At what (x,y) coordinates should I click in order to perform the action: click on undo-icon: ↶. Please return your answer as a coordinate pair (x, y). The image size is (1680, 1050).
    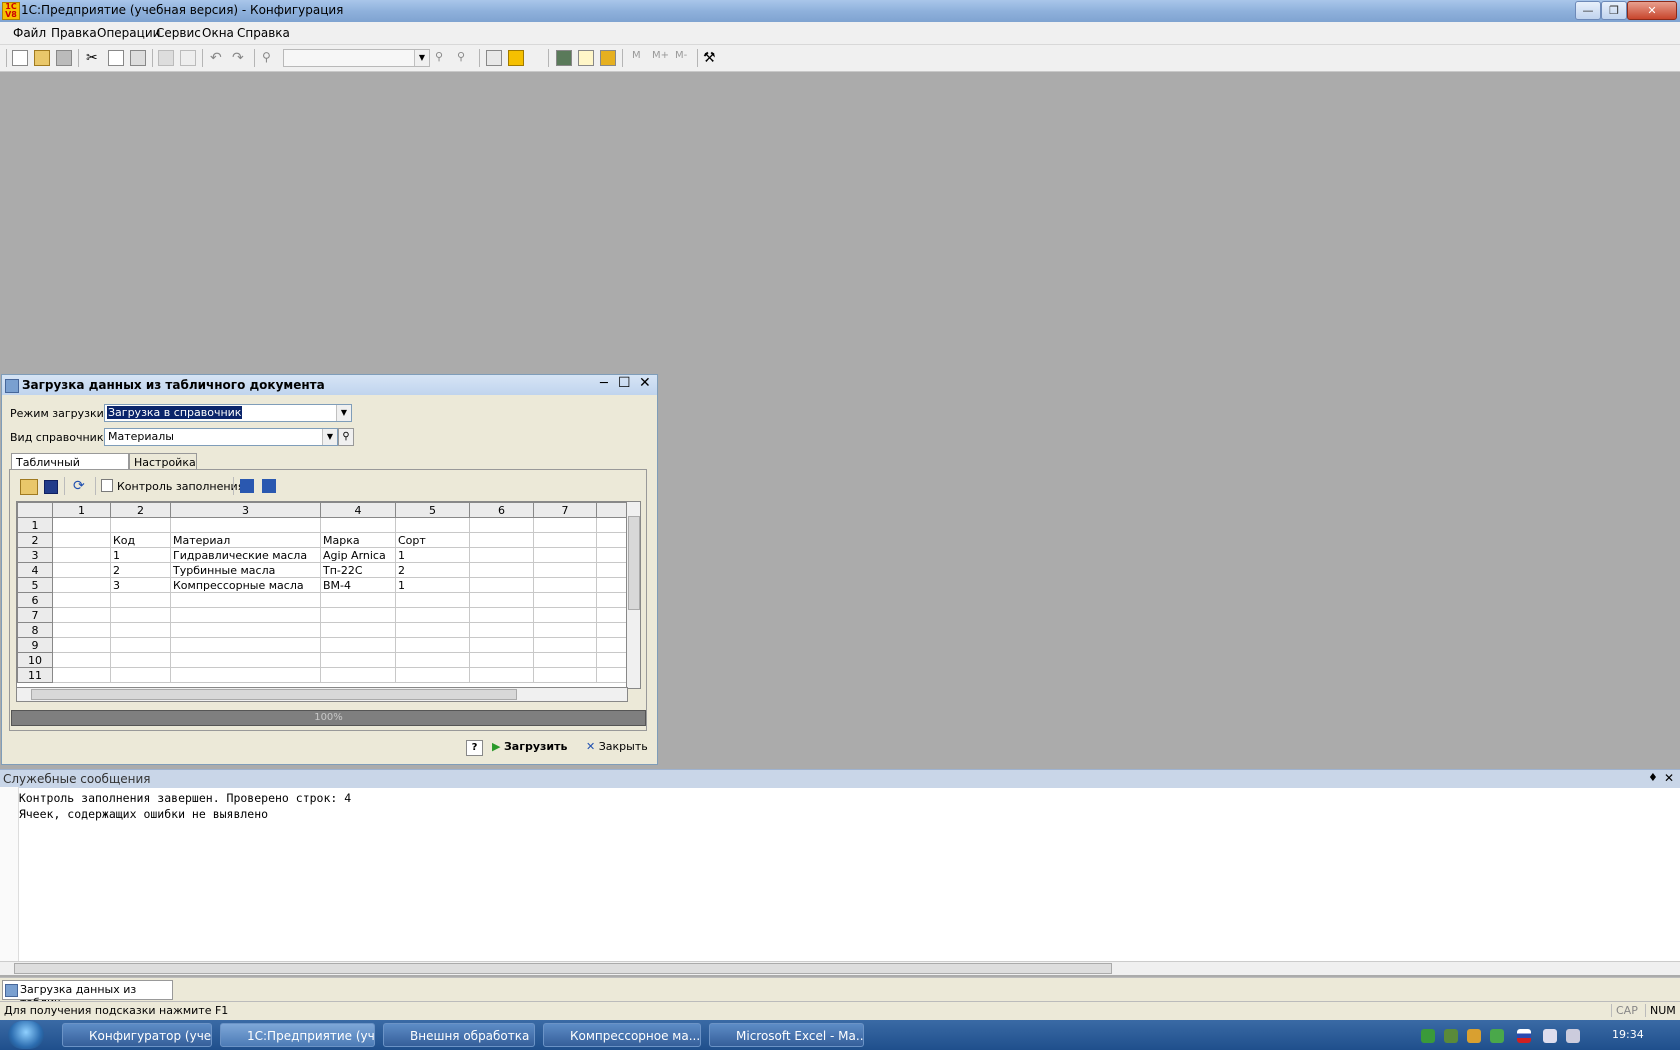
    Looking at the image, I should click on (218, 58).